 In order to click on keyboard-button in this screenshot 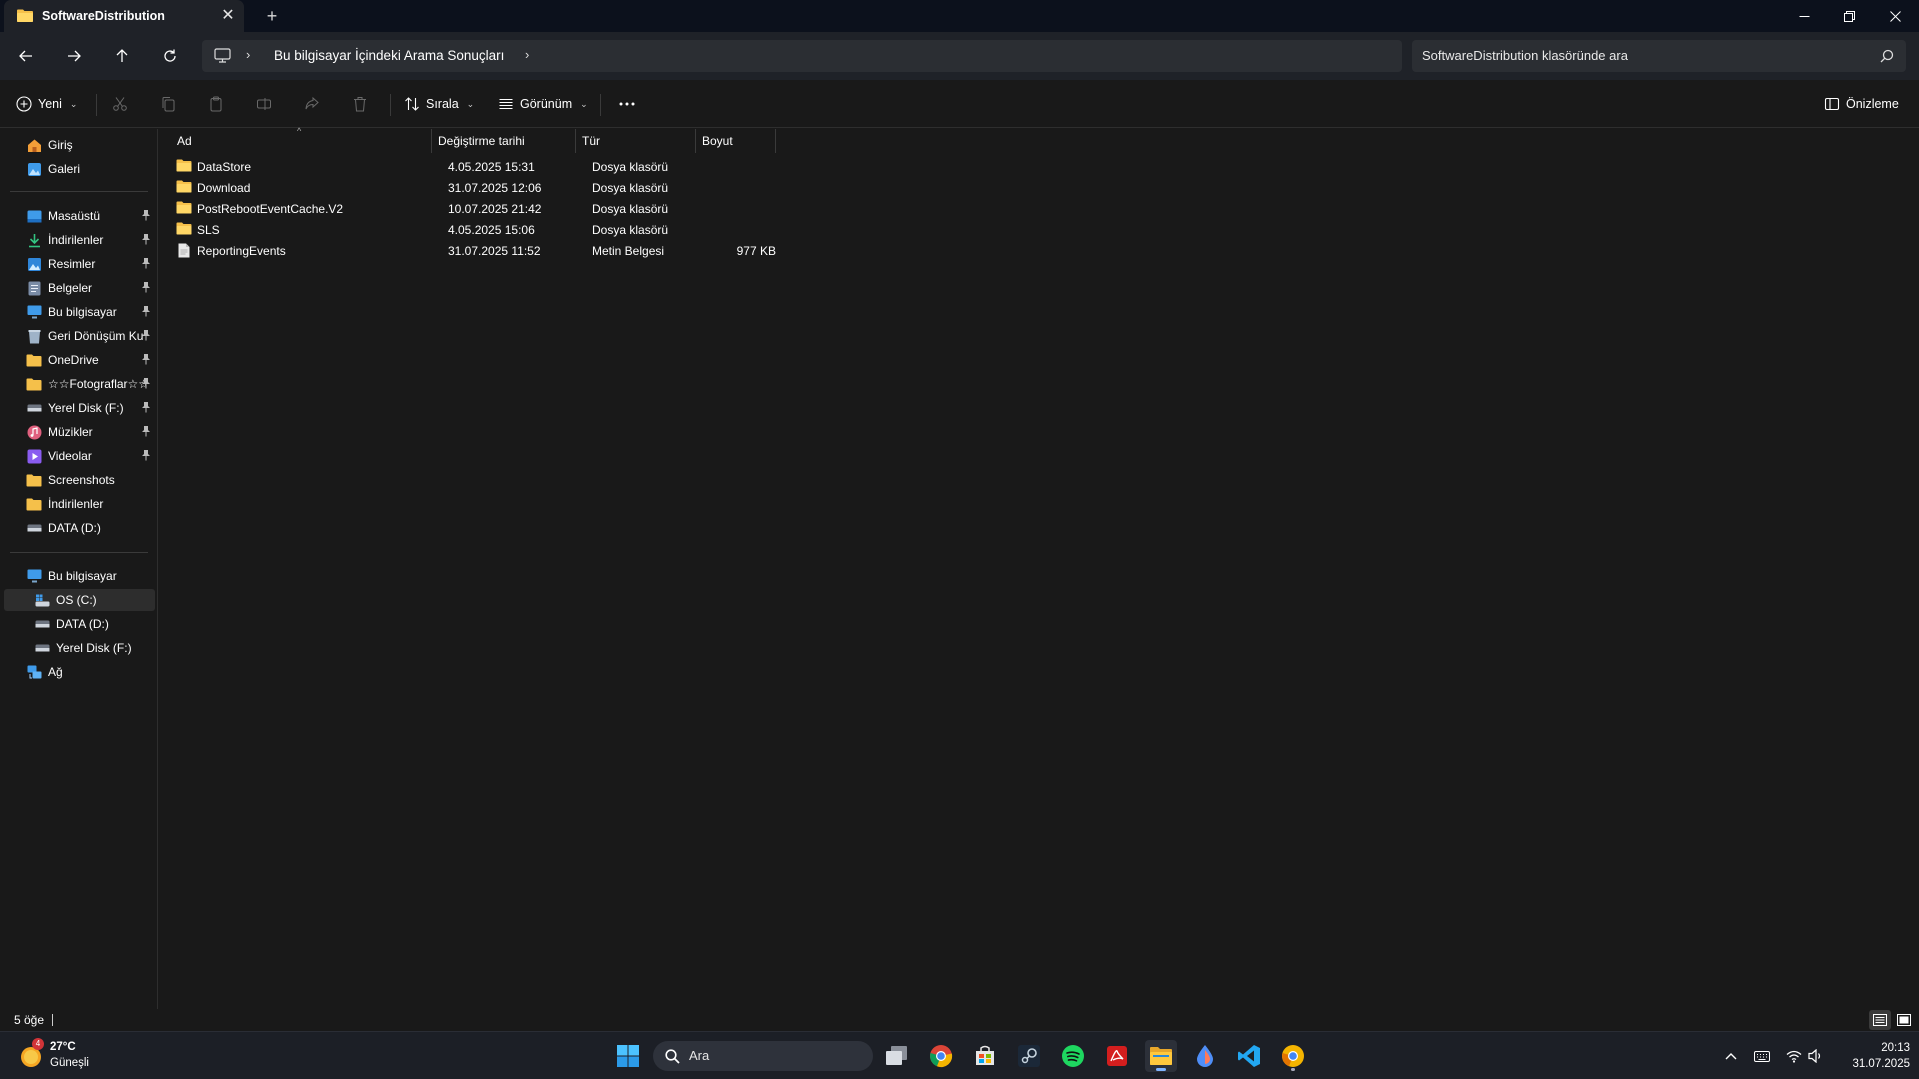, I will do `click(1762, 1056)`.